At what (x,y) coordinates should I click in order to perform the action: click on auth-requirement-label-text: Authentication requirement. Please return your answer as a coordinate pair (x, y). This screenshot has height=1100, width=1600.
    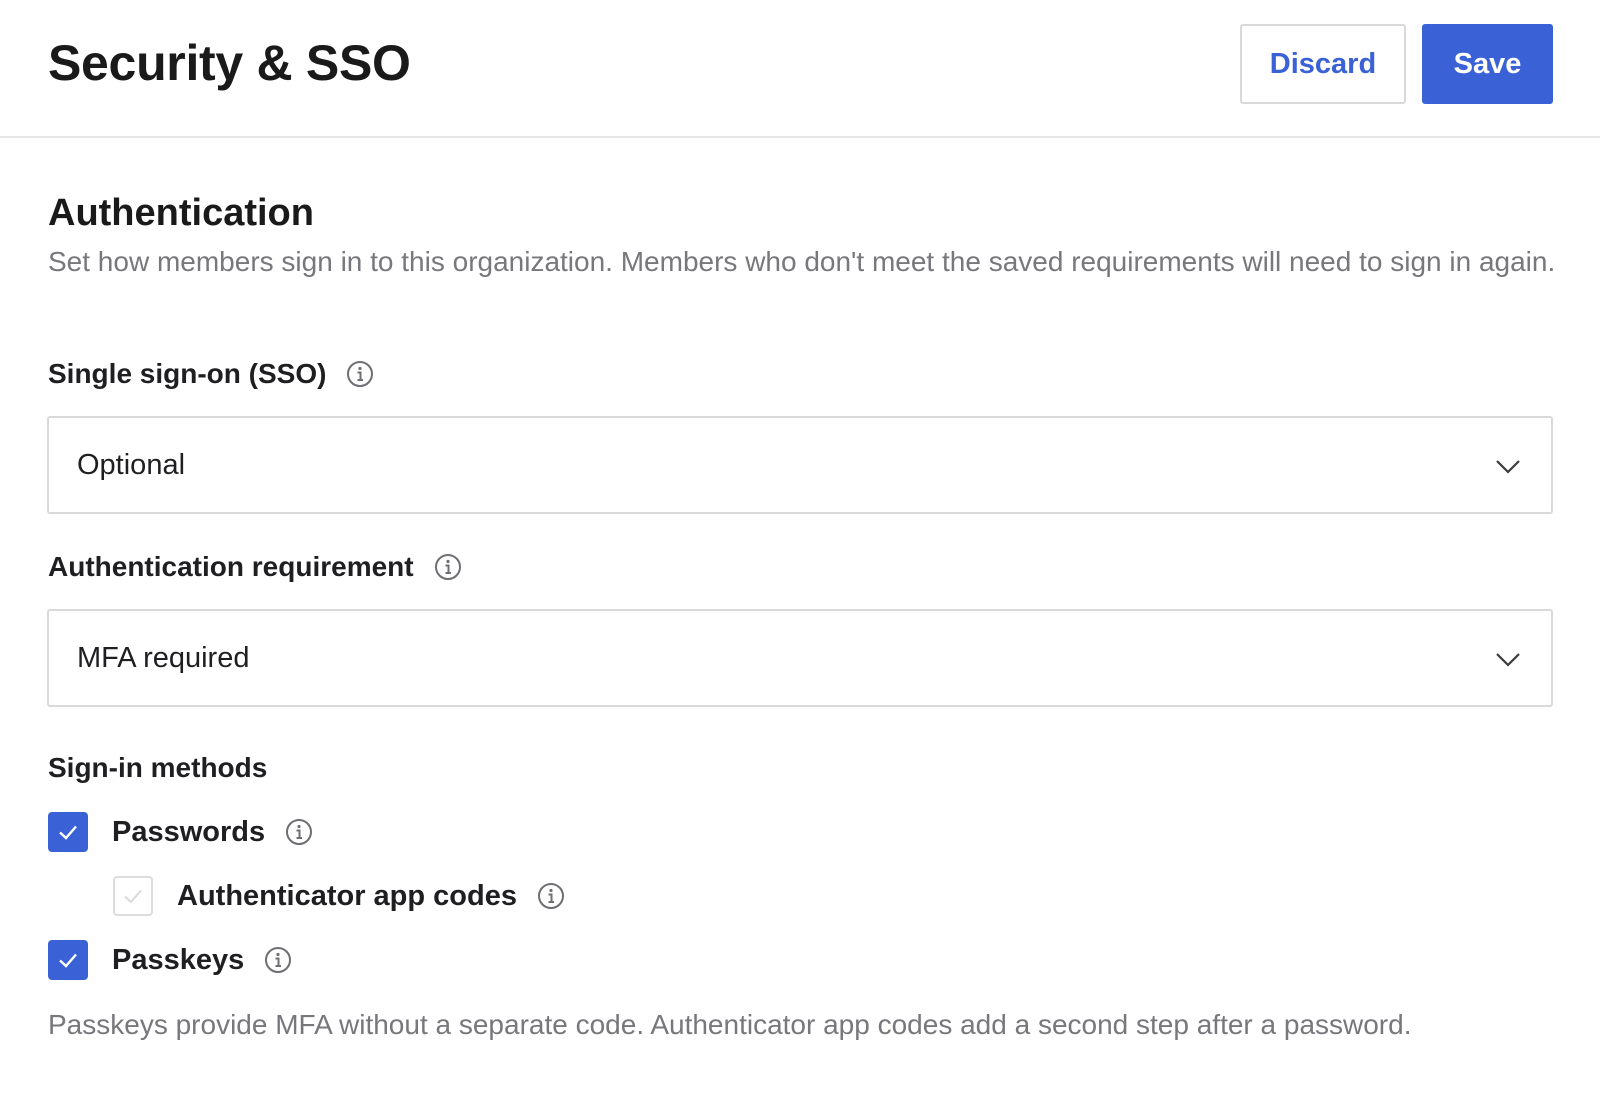
    Looking at the image, I should click on (231, 566).